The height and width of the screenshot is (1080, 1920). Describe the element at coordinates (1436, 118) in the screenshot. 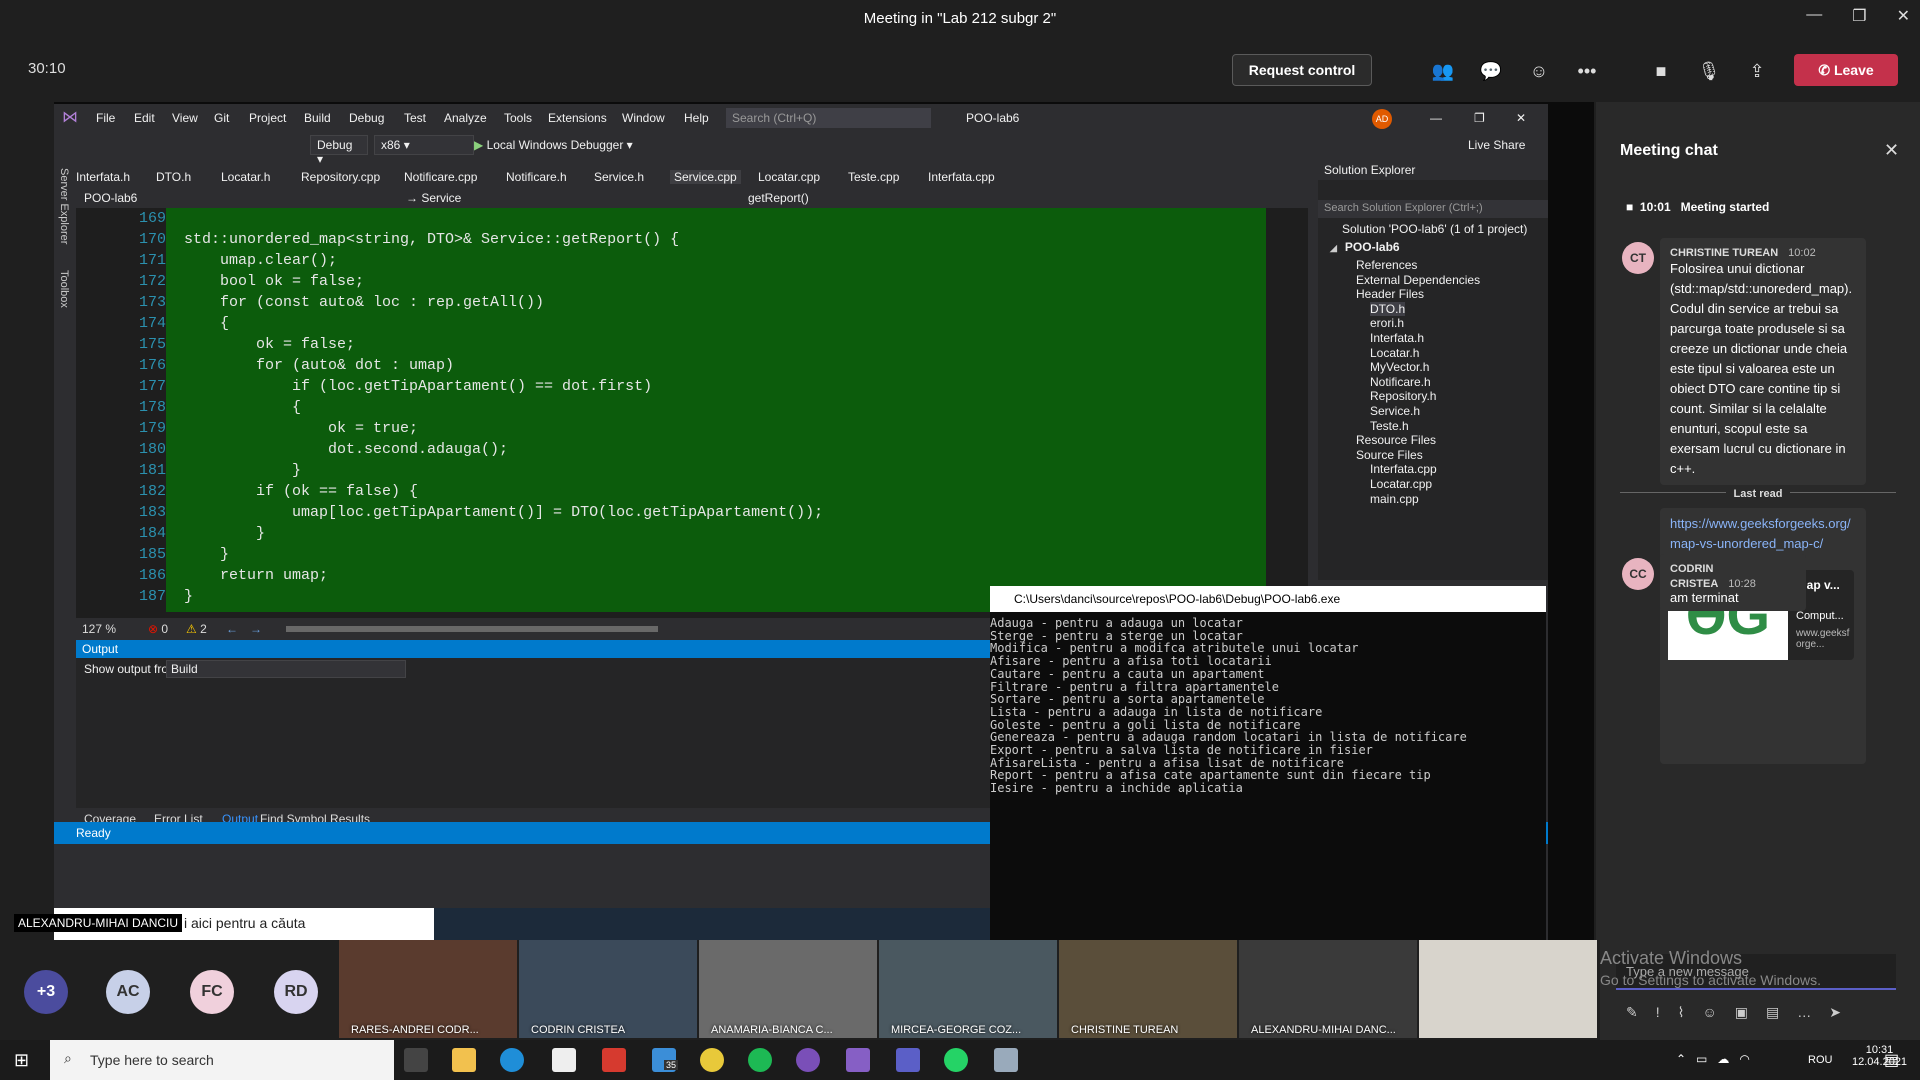

I see `vs-minimize-icon: —` at that location.